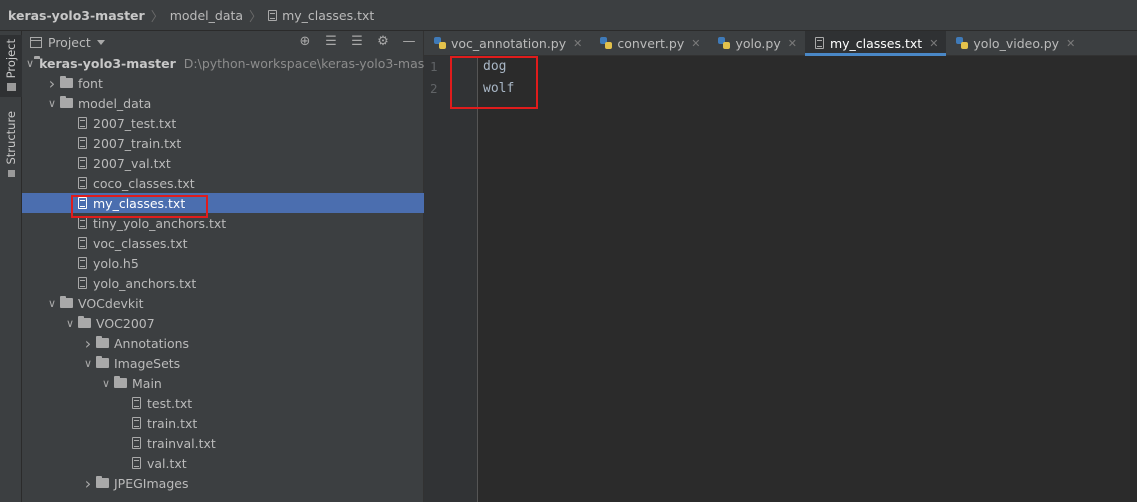 The height and width of the screenshot is (502, 1137). I want to click on editor-tab-label: convert.py, so click(651, 43).